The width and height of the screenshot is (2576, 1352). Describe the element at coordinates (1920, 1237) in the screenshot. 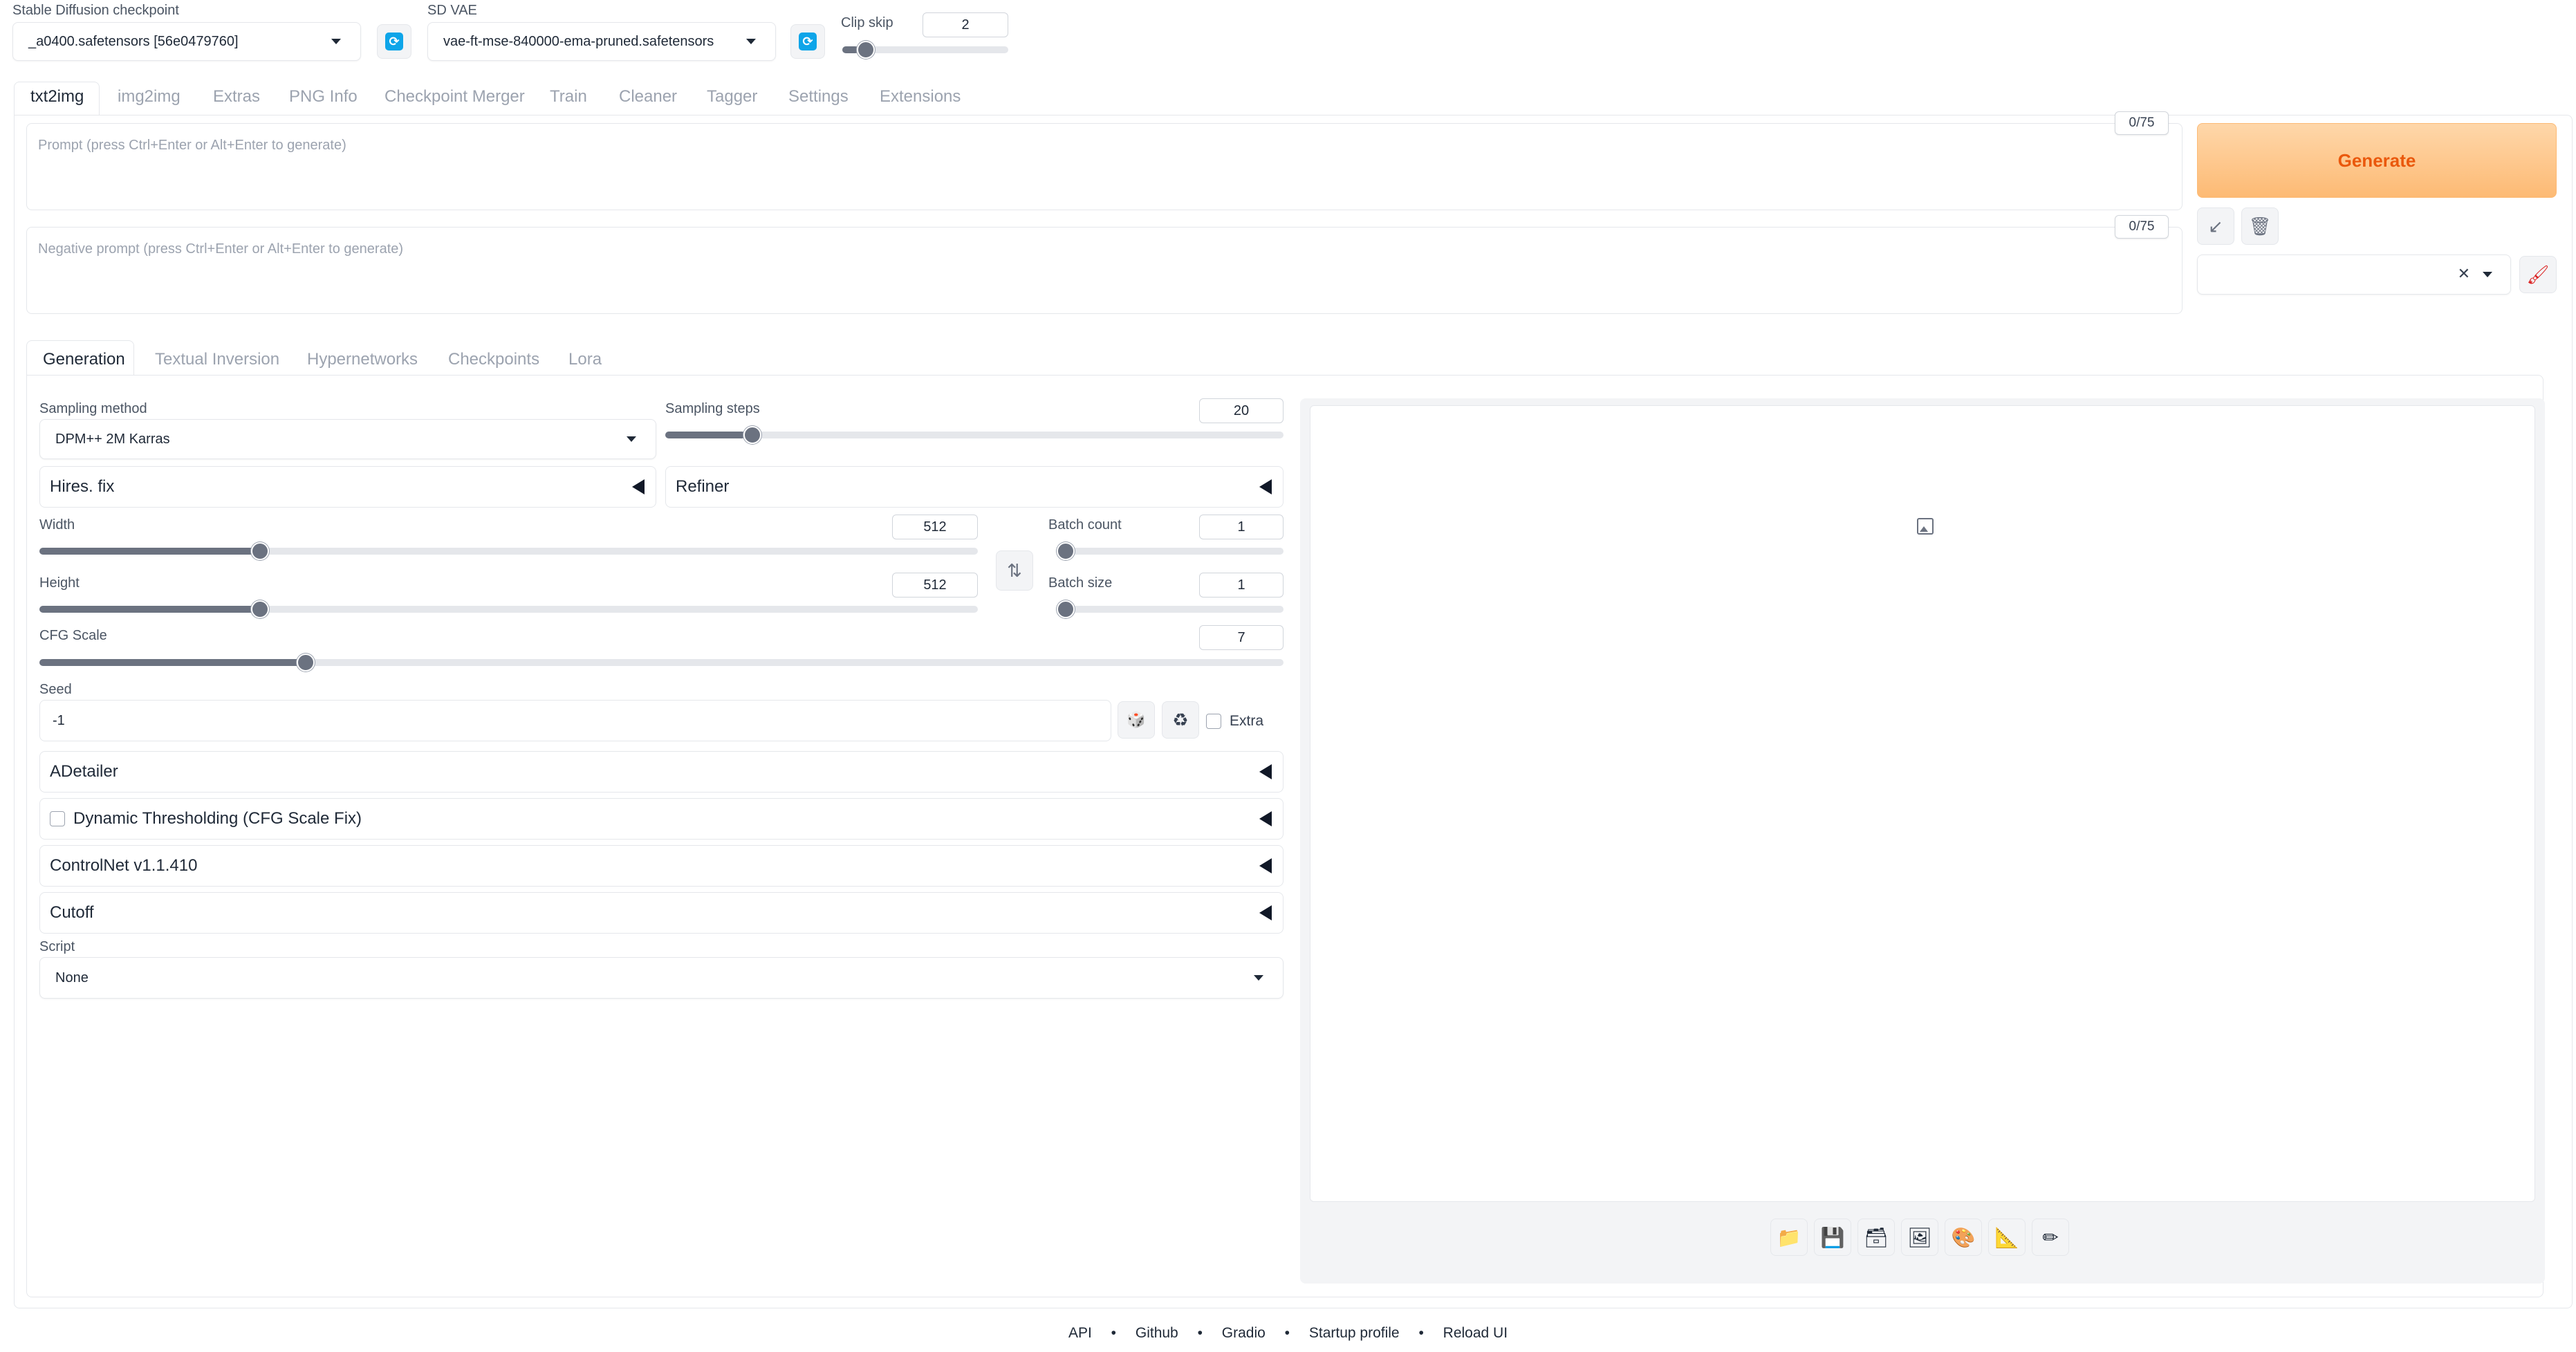

I see `send-to-img2img-button: 🖼` at that location.